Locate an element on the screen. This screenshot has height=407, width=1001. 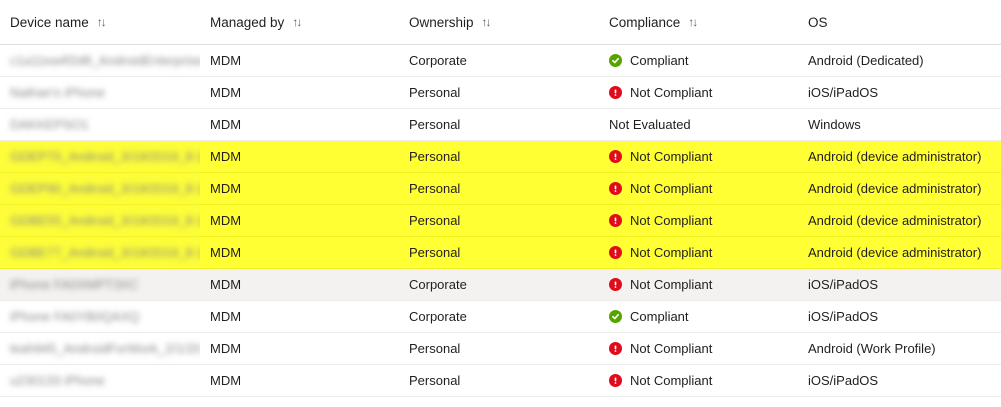
device-name-link: c1a11ea4f2d8_AndroidEnterprise is located at coordinates (105, 60).